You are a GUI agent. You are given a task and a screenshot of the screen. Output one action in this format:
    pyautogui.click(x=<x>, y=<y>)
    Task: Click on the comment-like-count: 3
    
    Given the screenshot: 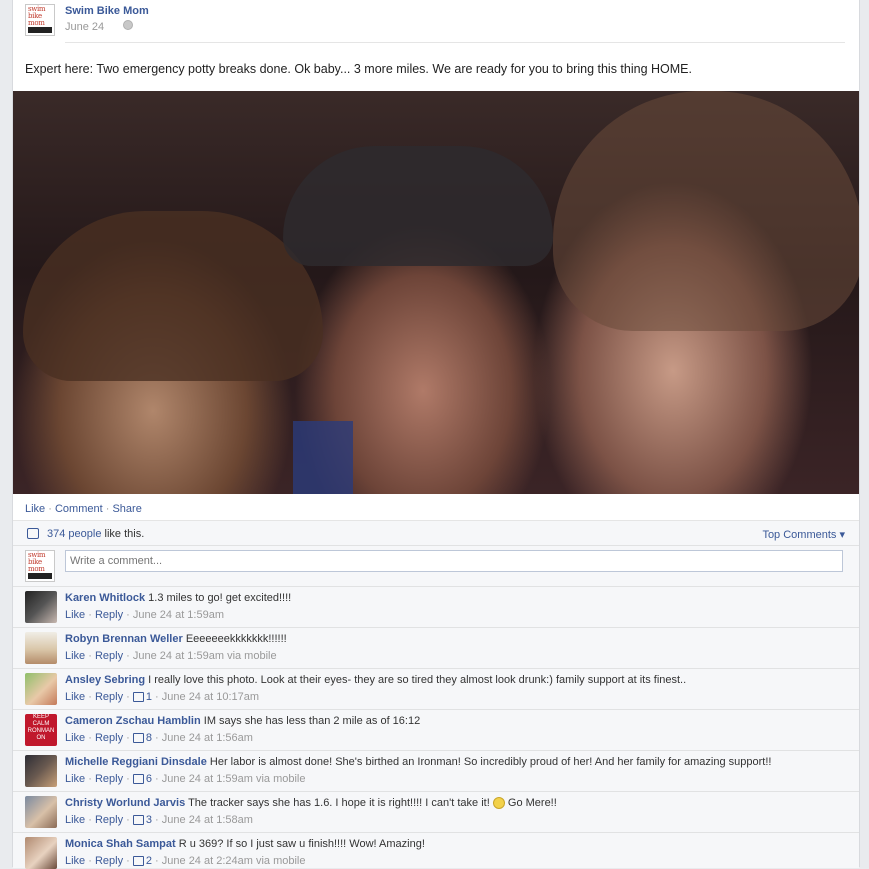 What is the action you would take?
    pyautogui.click(x=142, y=820)
    